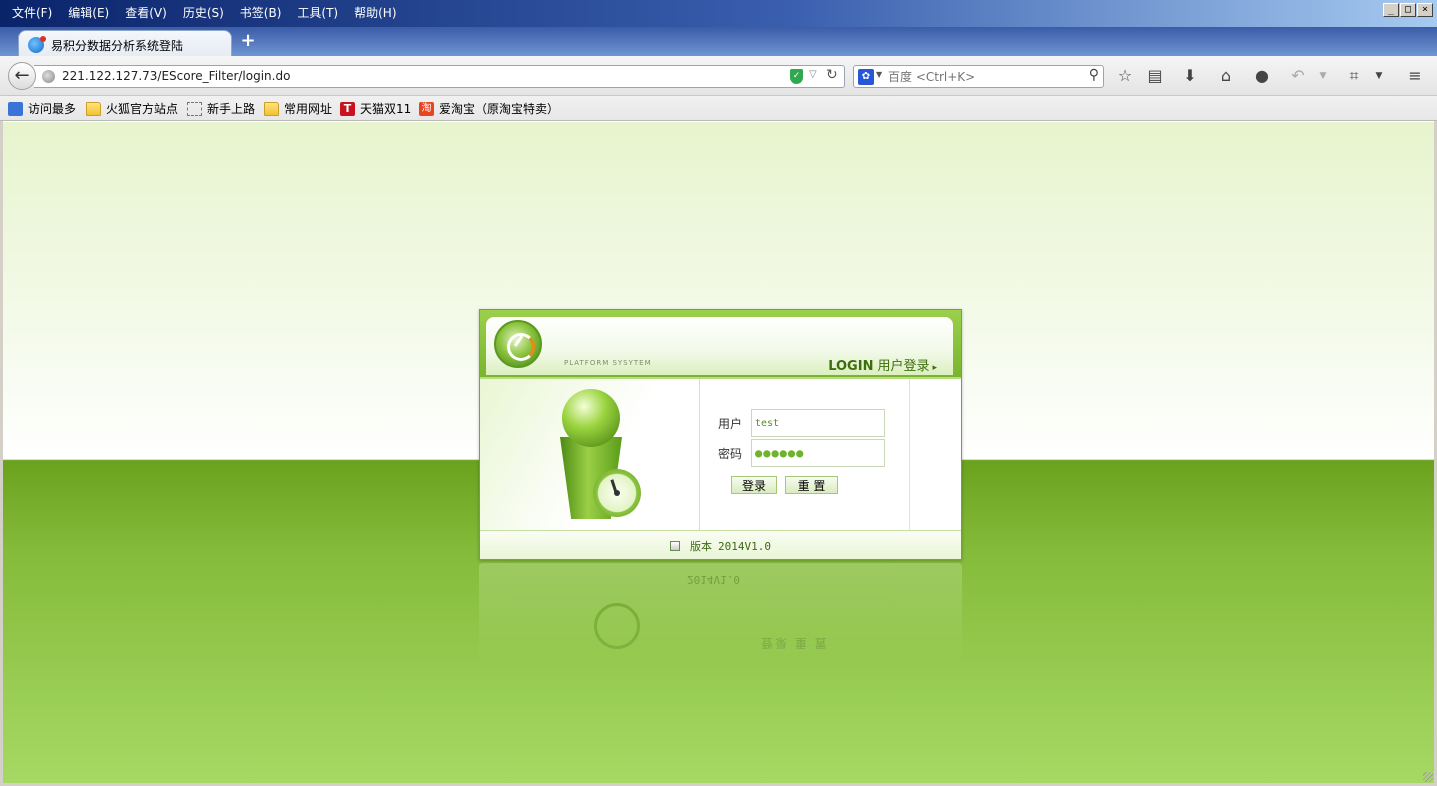  I want to click on triangle-right-icon: ▸, so click(934, 368).